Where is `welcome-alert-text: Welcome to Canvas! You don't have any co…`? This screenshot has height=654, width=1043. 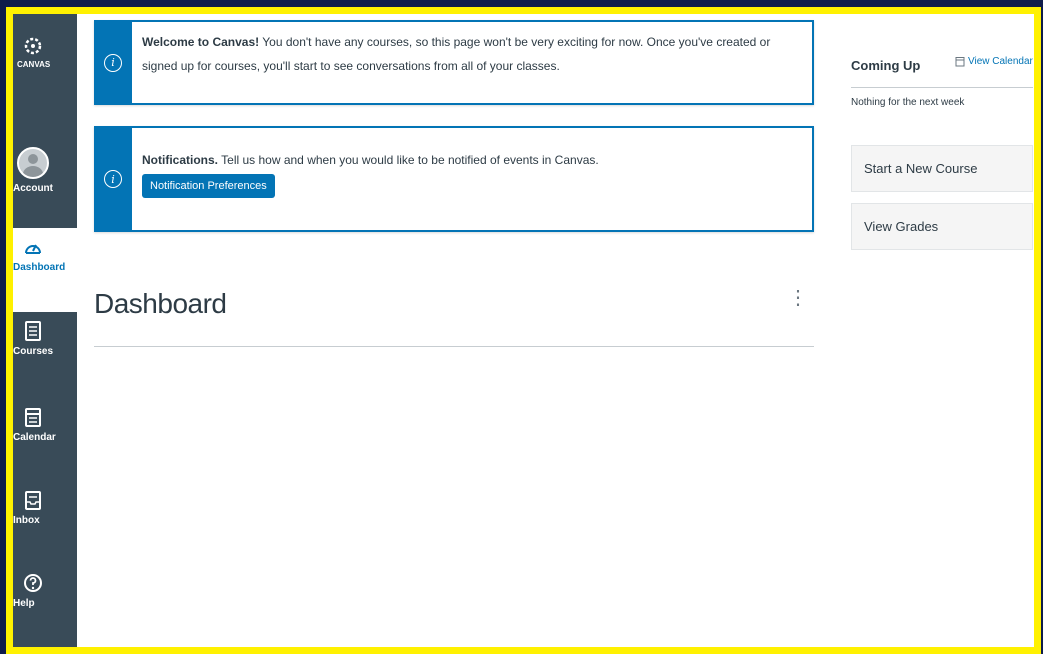 welcome-alert-text: Welcome to Canvas! You don't have any co… is located at coordinates (477, 54).